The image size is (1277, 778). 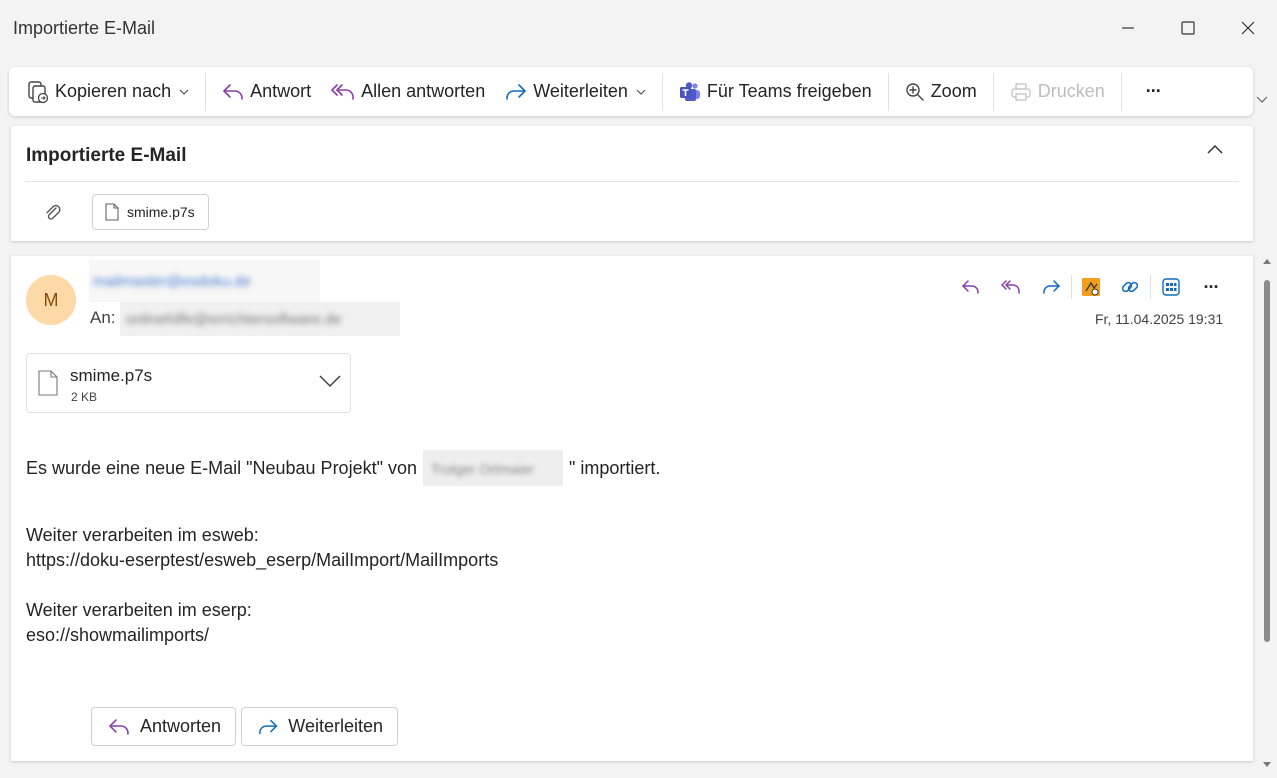 What do you see at coordinates (84, 27) in the screenshot?
I see `window-title: Importierte E-Mail` at bounding box center [84, 27].